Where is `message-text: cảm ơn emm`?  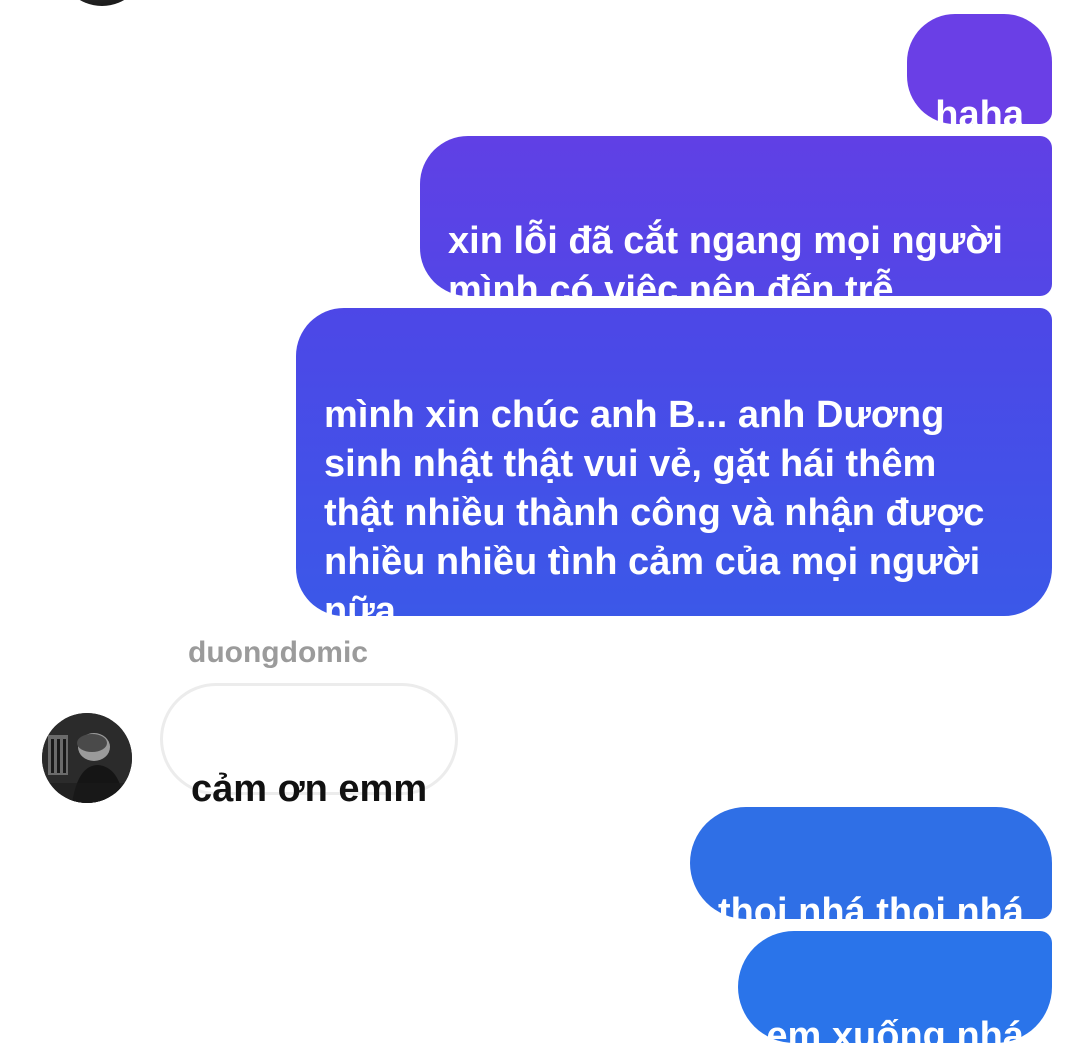
message-text: cảm ơn emm is located at coordinates (309, 789).